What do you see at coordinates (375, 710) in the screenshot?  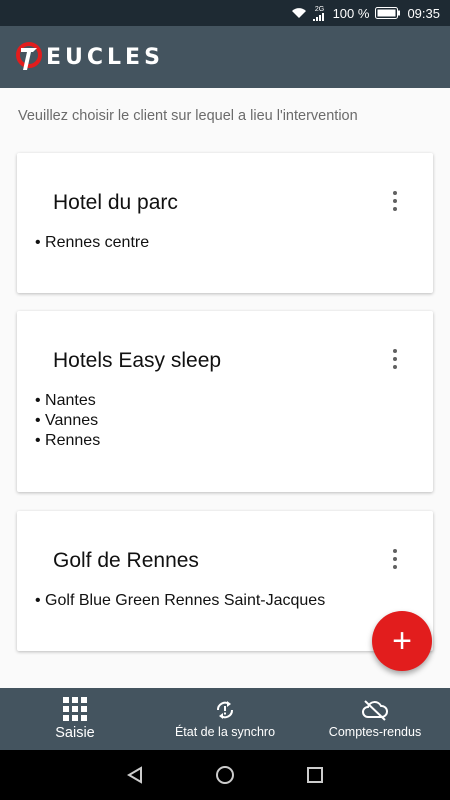 I see `cloud-off-icon` at bounding box center [375, 710].